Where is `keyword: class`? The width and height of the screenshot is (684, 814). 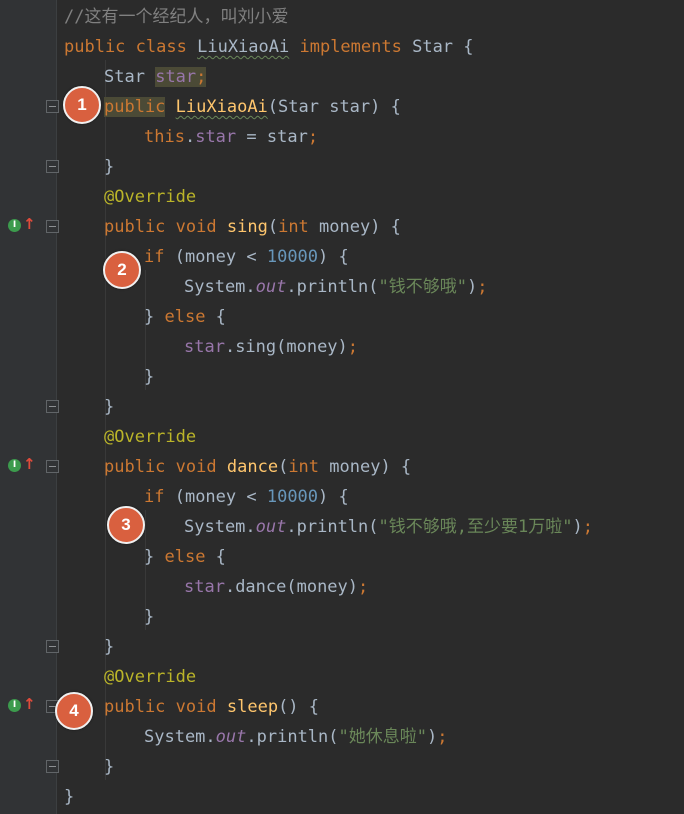
keyword: class is located at coordinates (161, 47).